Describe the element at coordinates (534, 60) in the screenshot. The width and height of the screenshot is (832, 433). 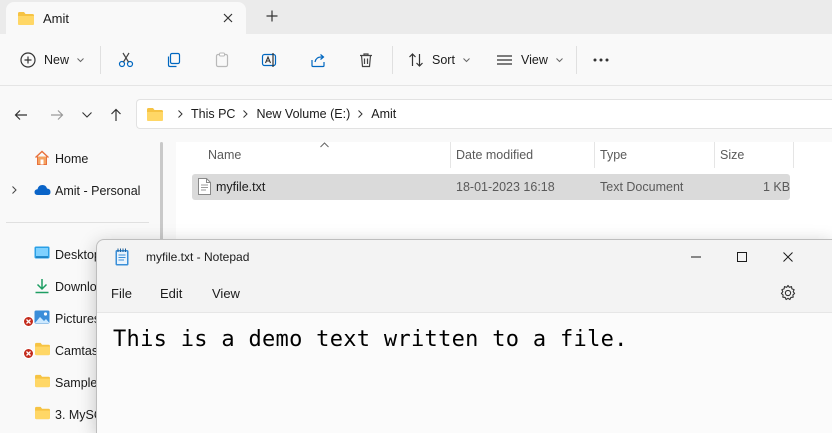
I see `view-label: View` at that location.